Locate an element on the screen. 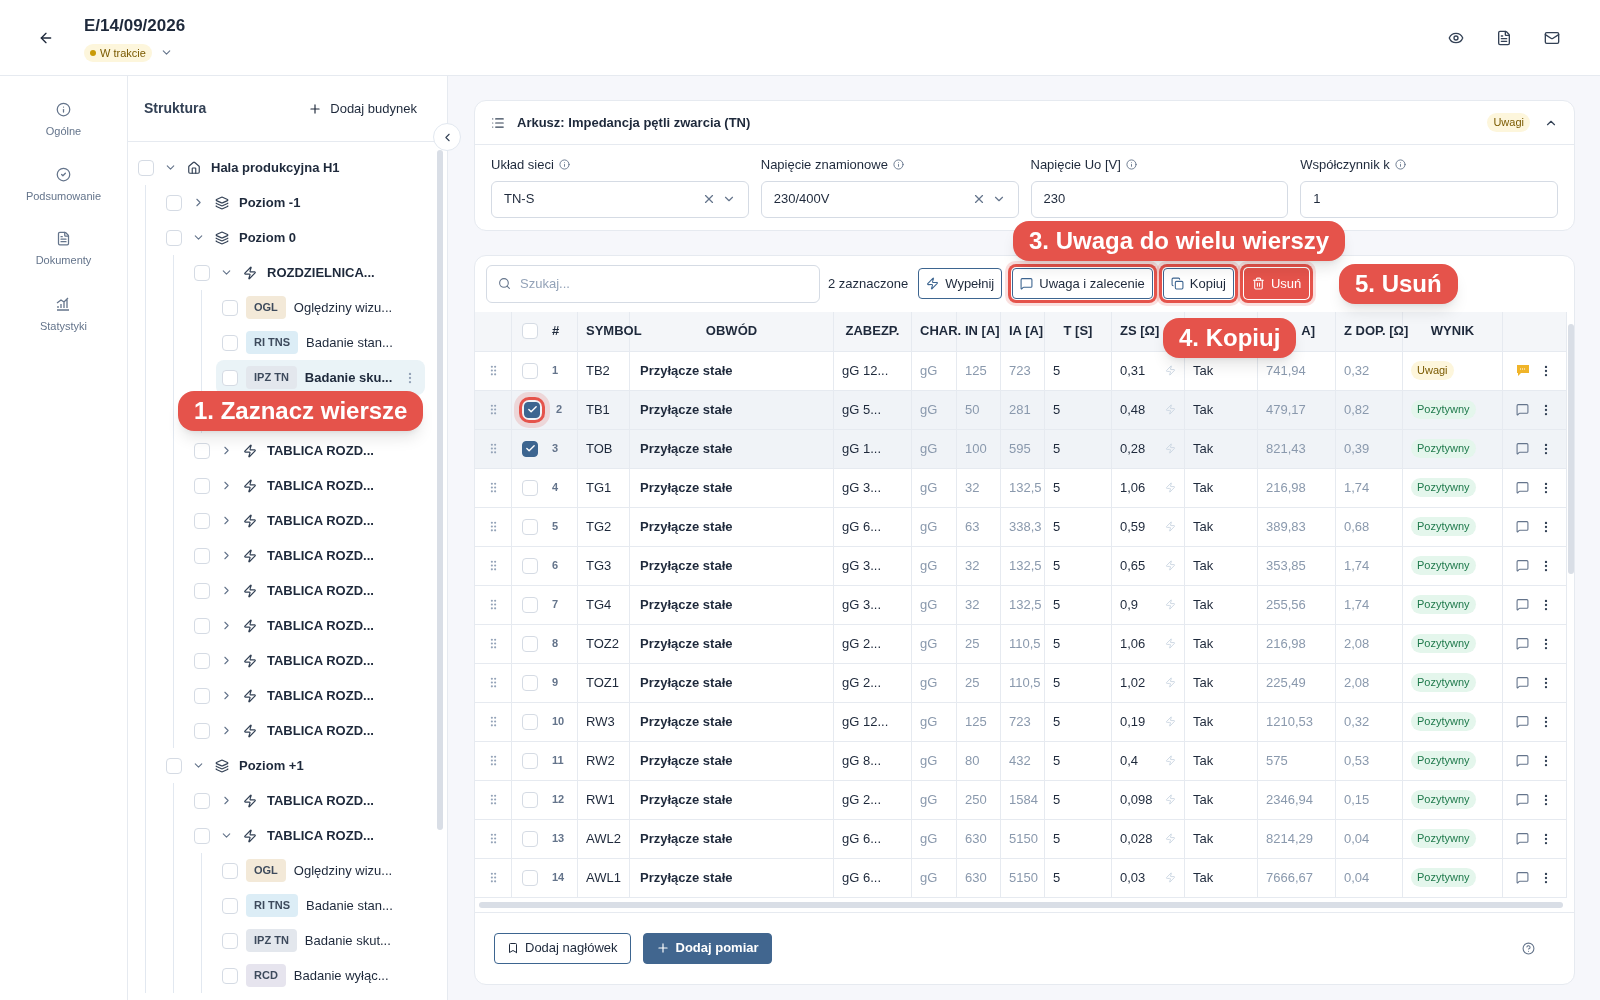  table-row: 6 TG3 Przyłącze stałe gG 3... gG 32 132,5 5 0,65 Tak 353,85 1,74 Pozytywny is located at coordinates (1021, 566).